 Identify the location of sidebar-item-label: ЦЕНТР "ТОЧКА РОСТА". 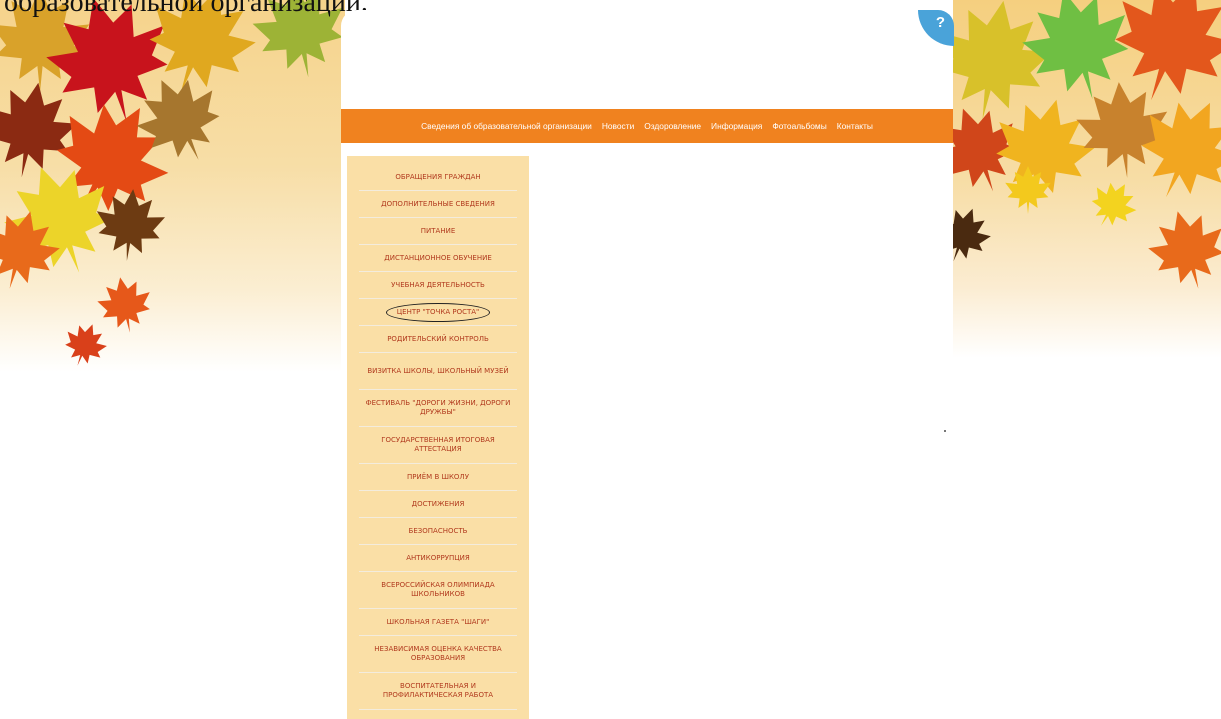
(438, 312).